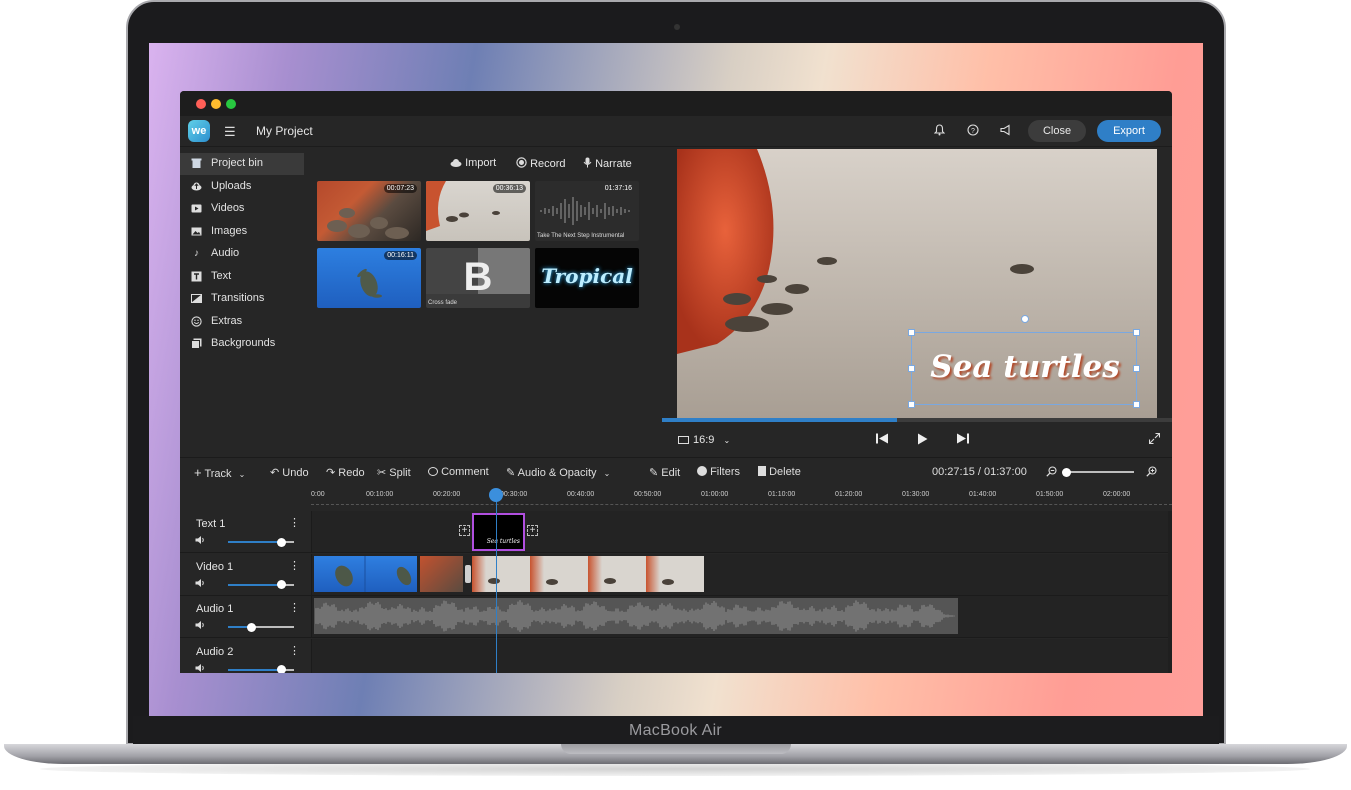  What do you see at coordinates (242, 164) in the screenshot?
I see `sidebar-item-project-bin: Project bin` at bounding box center [242, 164].